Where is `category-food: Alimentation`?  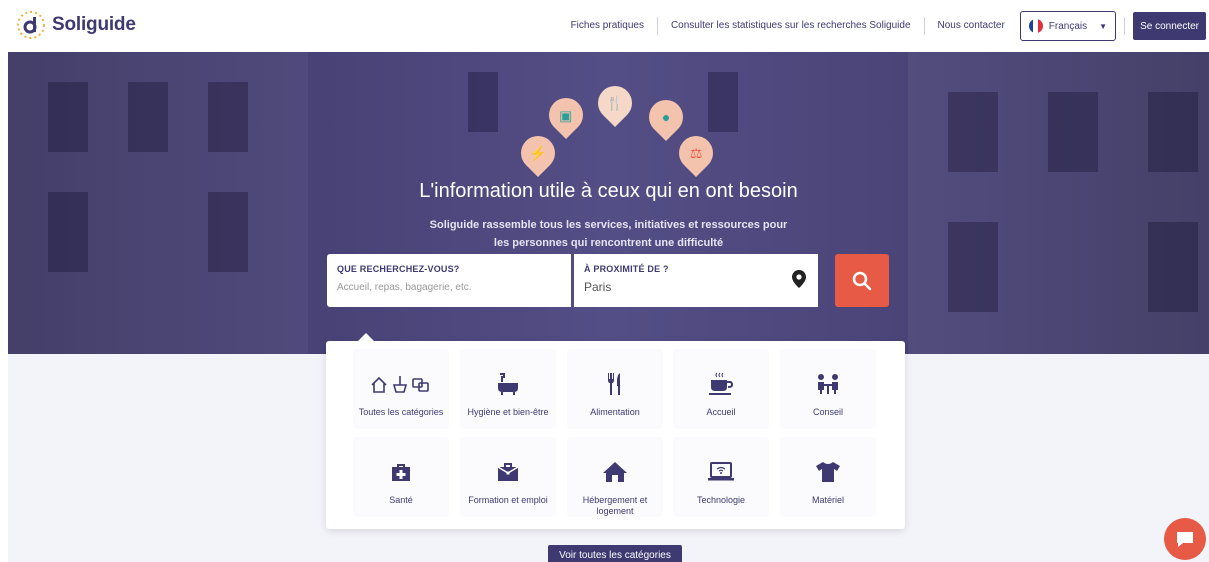
category-food: Alimentation is located at coordinates (615, 389).